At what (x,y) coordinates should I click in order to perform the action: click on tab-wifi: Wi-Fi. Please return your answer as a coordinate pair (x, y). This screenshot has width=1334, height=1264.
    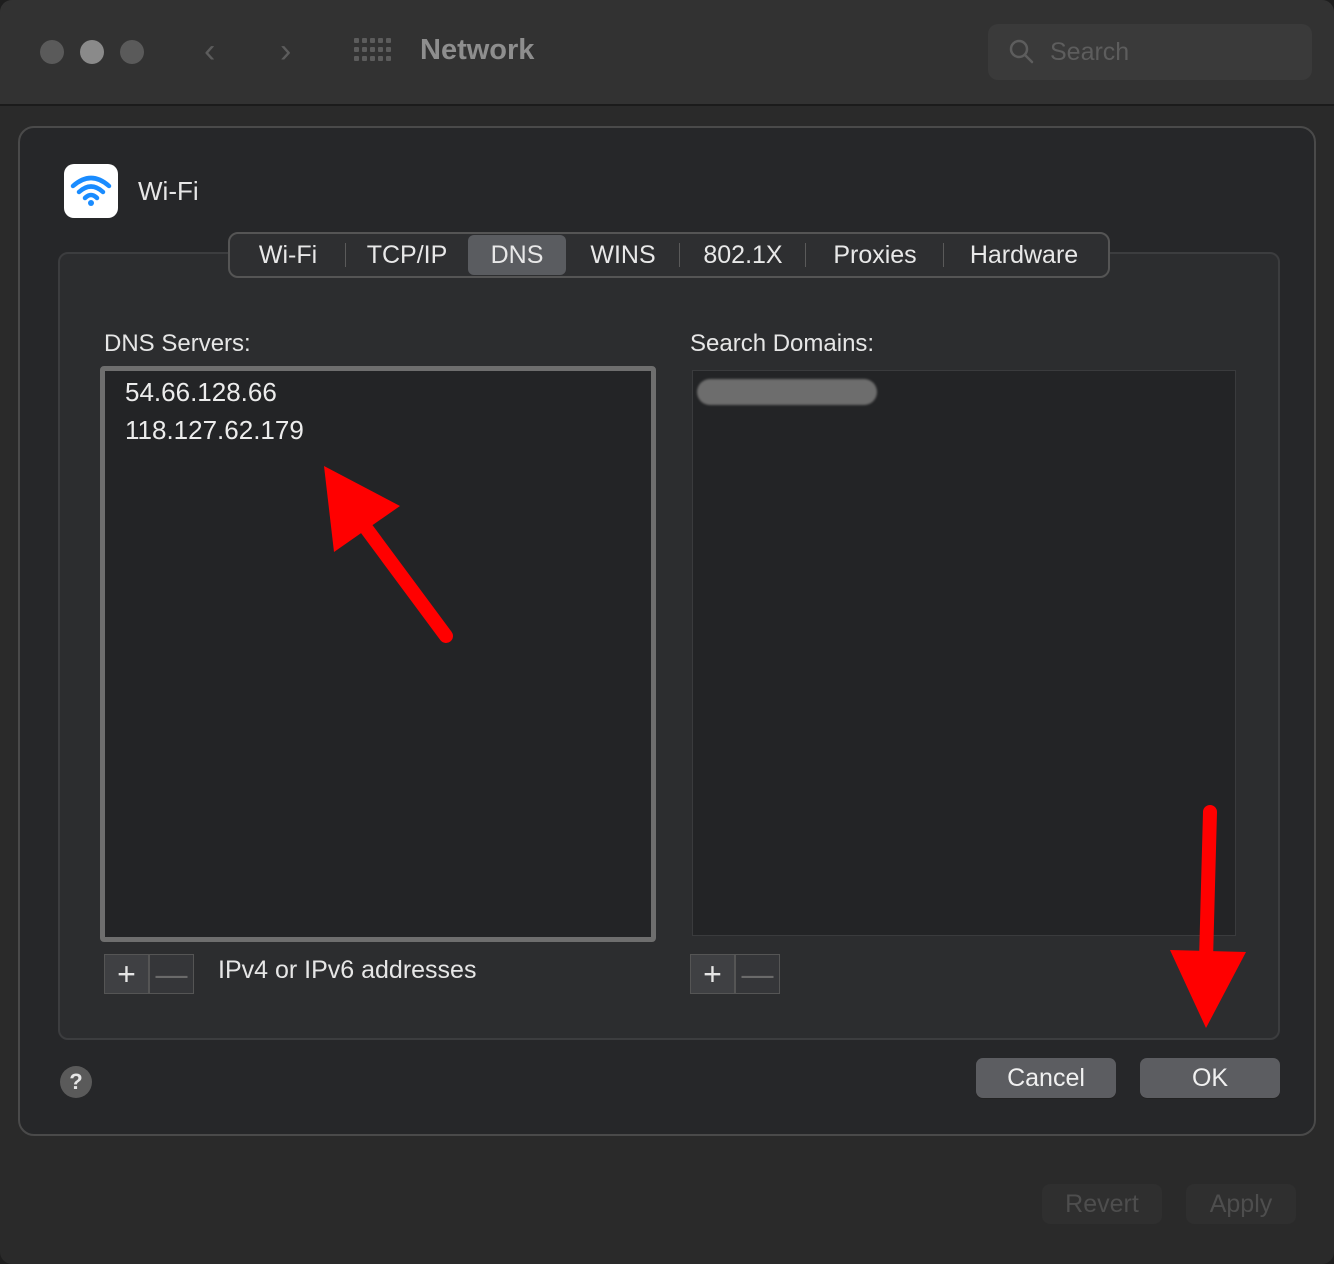
    Looking at the image, I should click on (288, 255).